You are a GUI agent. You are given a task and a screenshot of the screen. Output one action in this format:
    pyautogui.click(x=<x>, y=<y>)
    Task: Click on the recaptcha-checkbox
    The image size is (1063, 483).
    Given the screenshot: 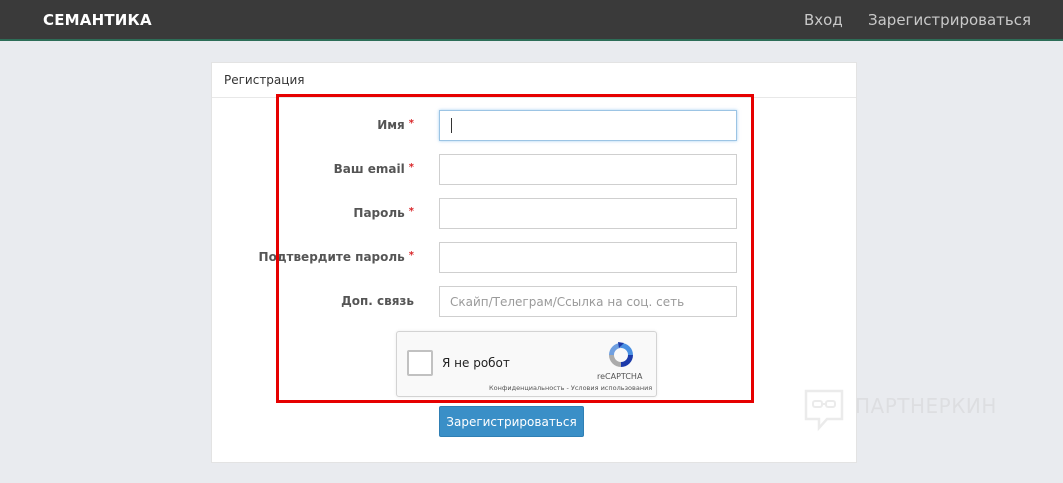 What is the action you would take?
    pyautogui.click(x=420, y=363)
    